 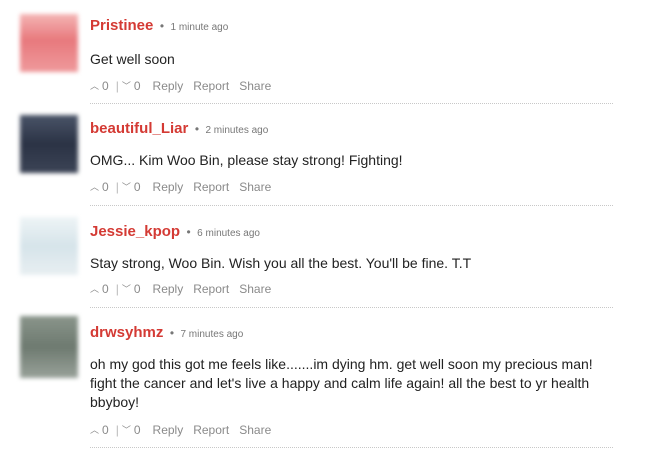 I want to click on username: Pristinee, so click(x=121, y=25).